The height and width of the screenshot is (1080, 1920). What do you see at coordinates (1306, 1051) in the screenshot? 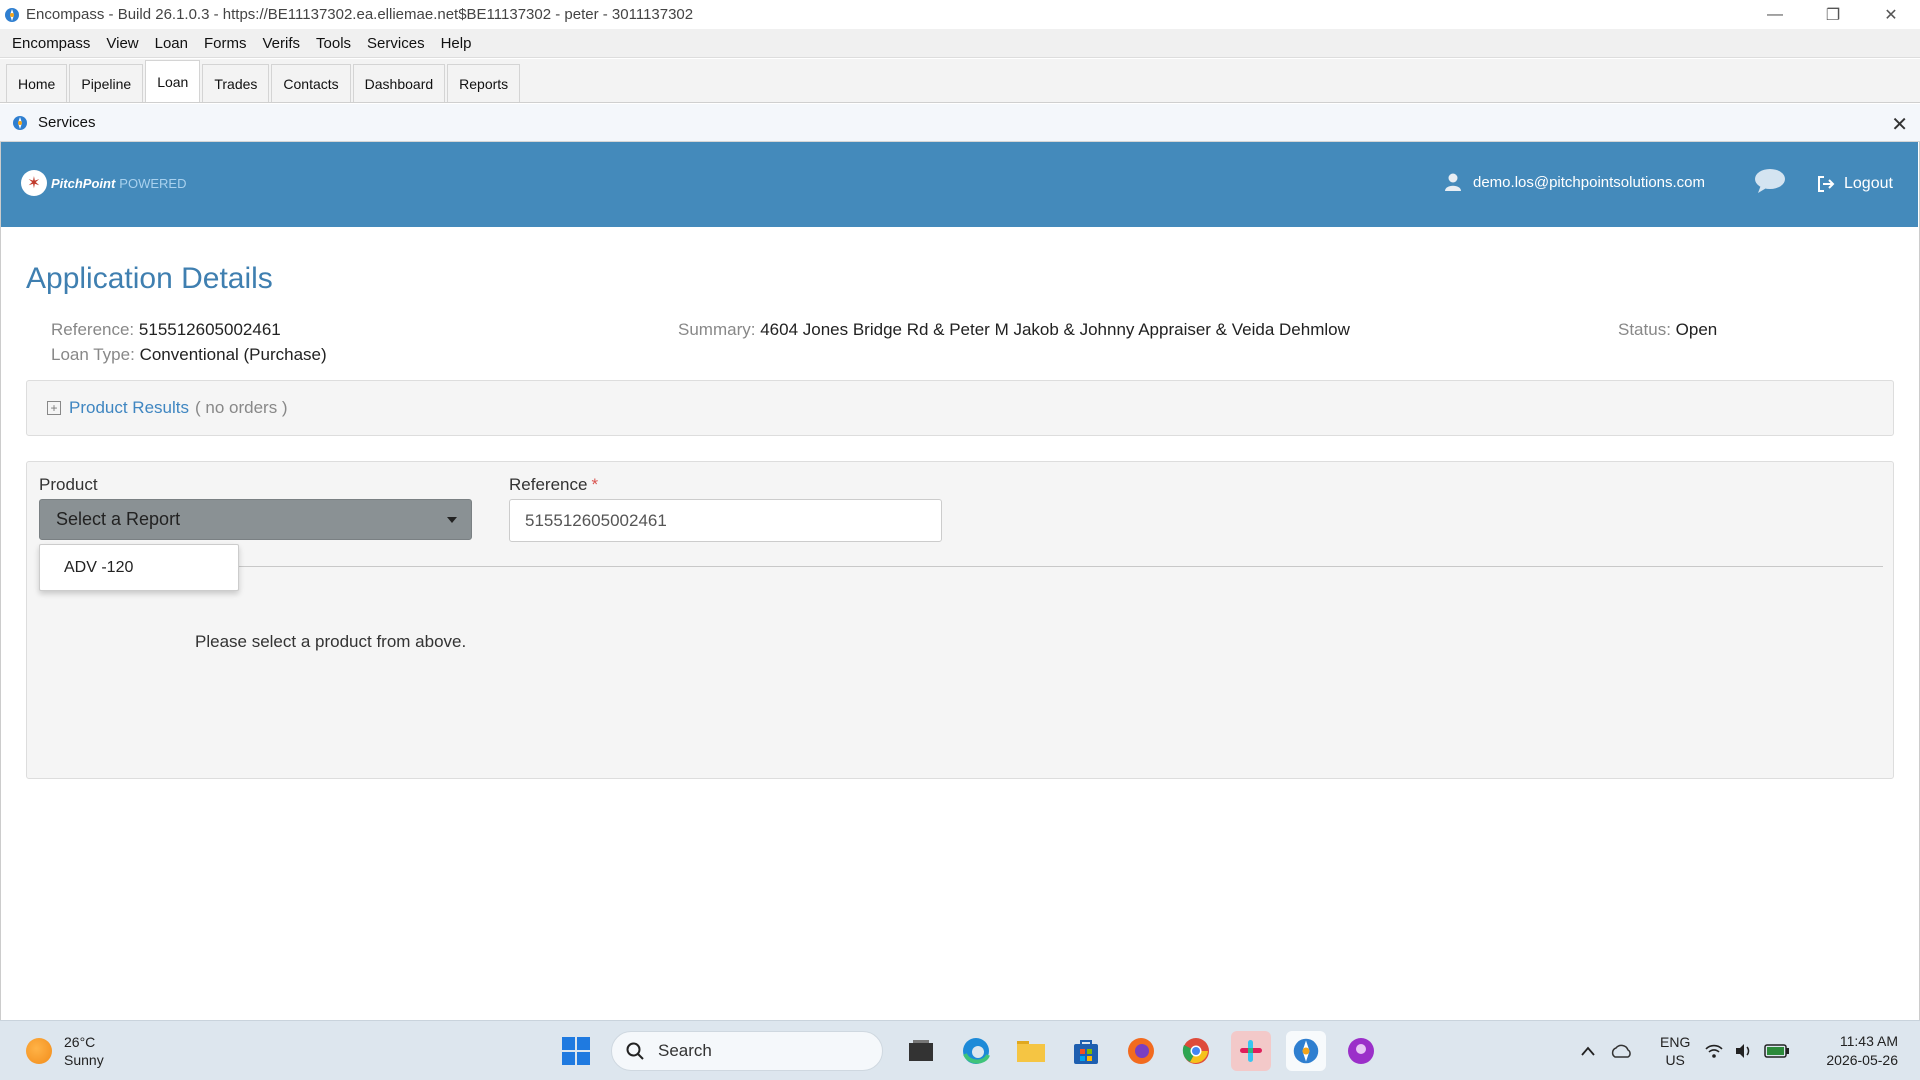
I see `encompass-taskbar-icon` at bounding box center [1306, 1051].